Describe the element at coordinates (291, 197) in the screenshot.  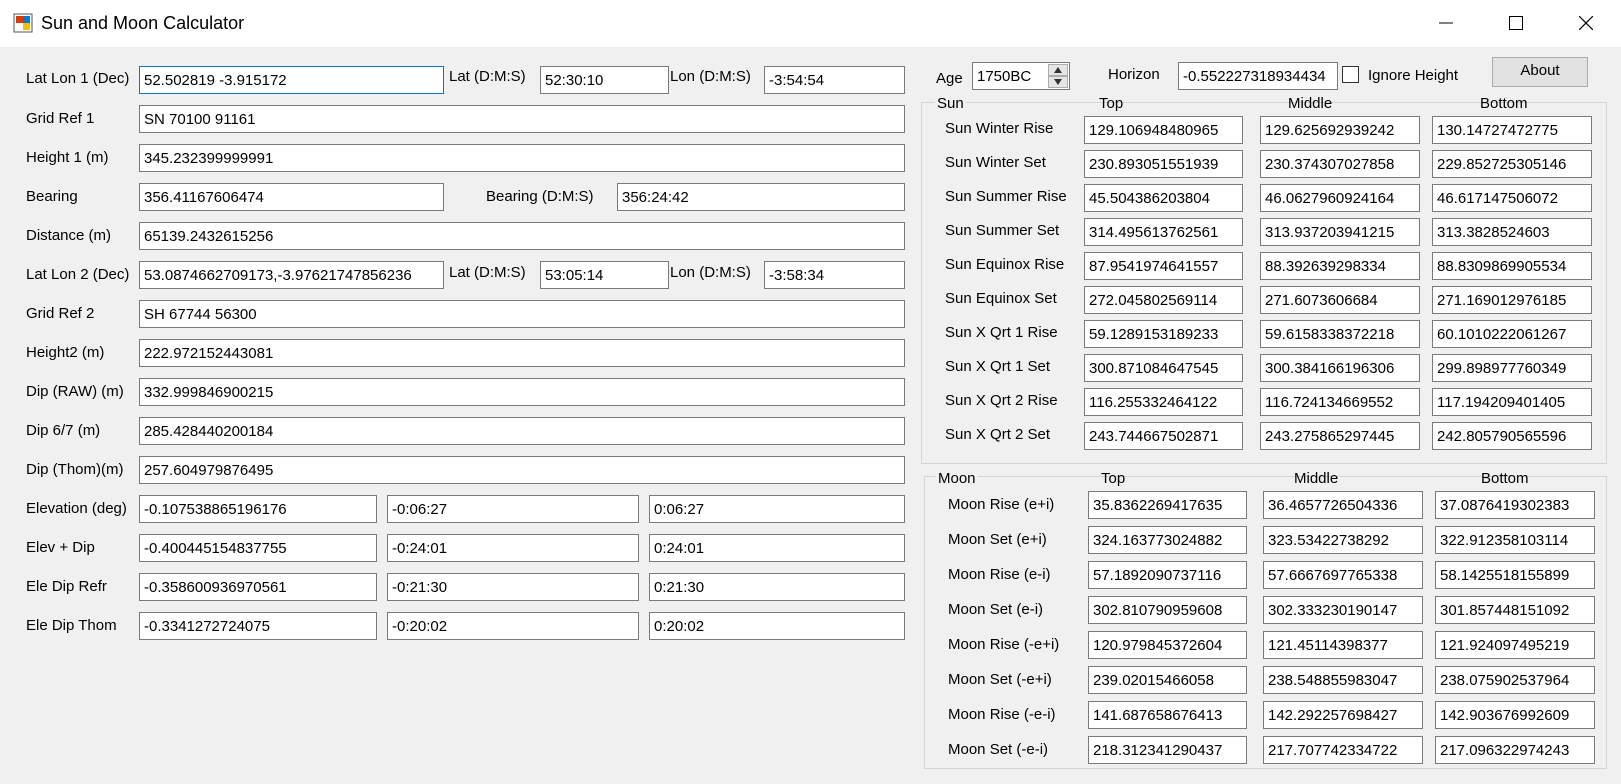
I see `bearing-input` at that location.